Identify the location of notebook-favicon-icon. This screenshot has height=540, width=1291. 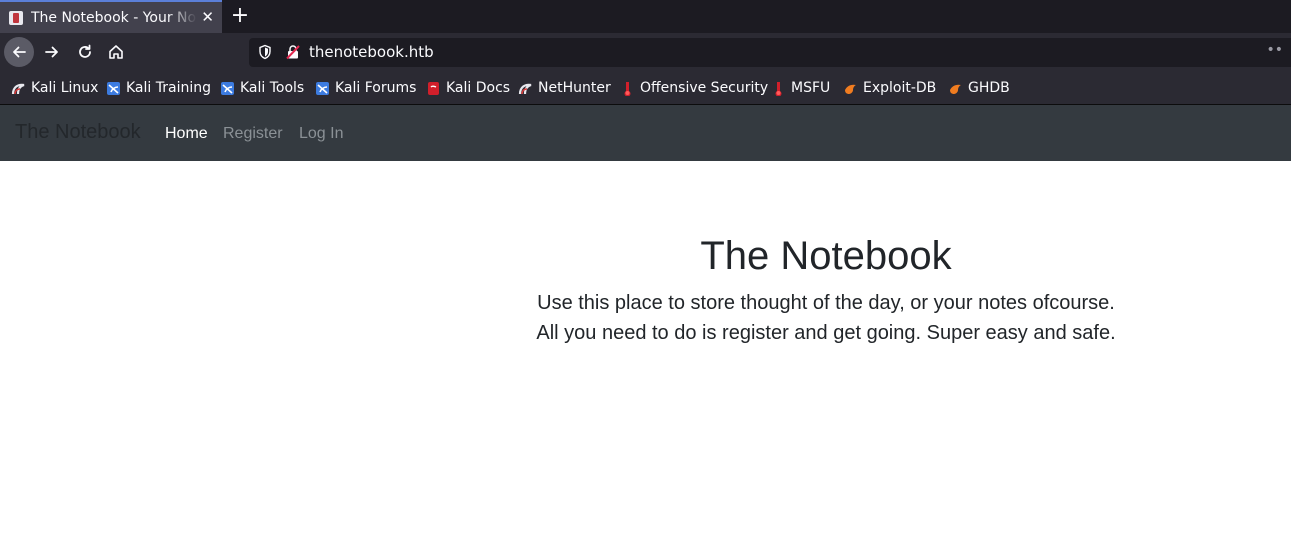
(16, 17).